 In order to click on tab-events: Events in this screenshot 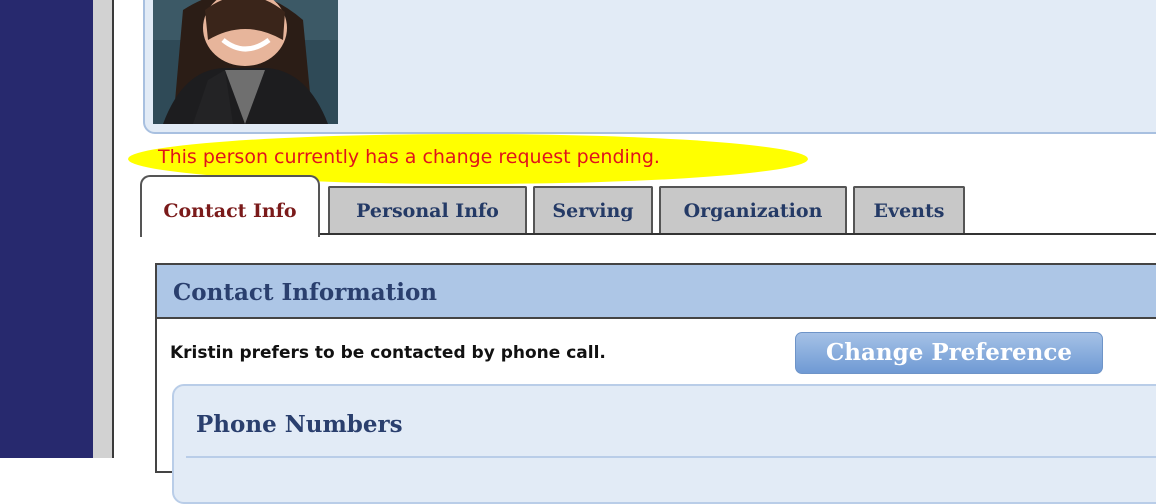, I will do `click(907, 207)`.